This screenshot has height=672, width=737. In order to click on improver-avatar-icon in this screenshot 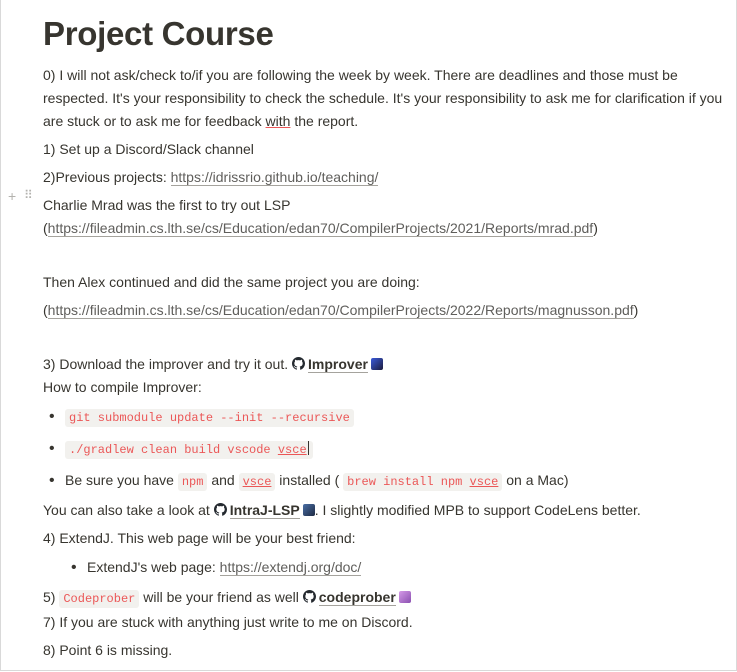, I will do `click(376, 364)`.